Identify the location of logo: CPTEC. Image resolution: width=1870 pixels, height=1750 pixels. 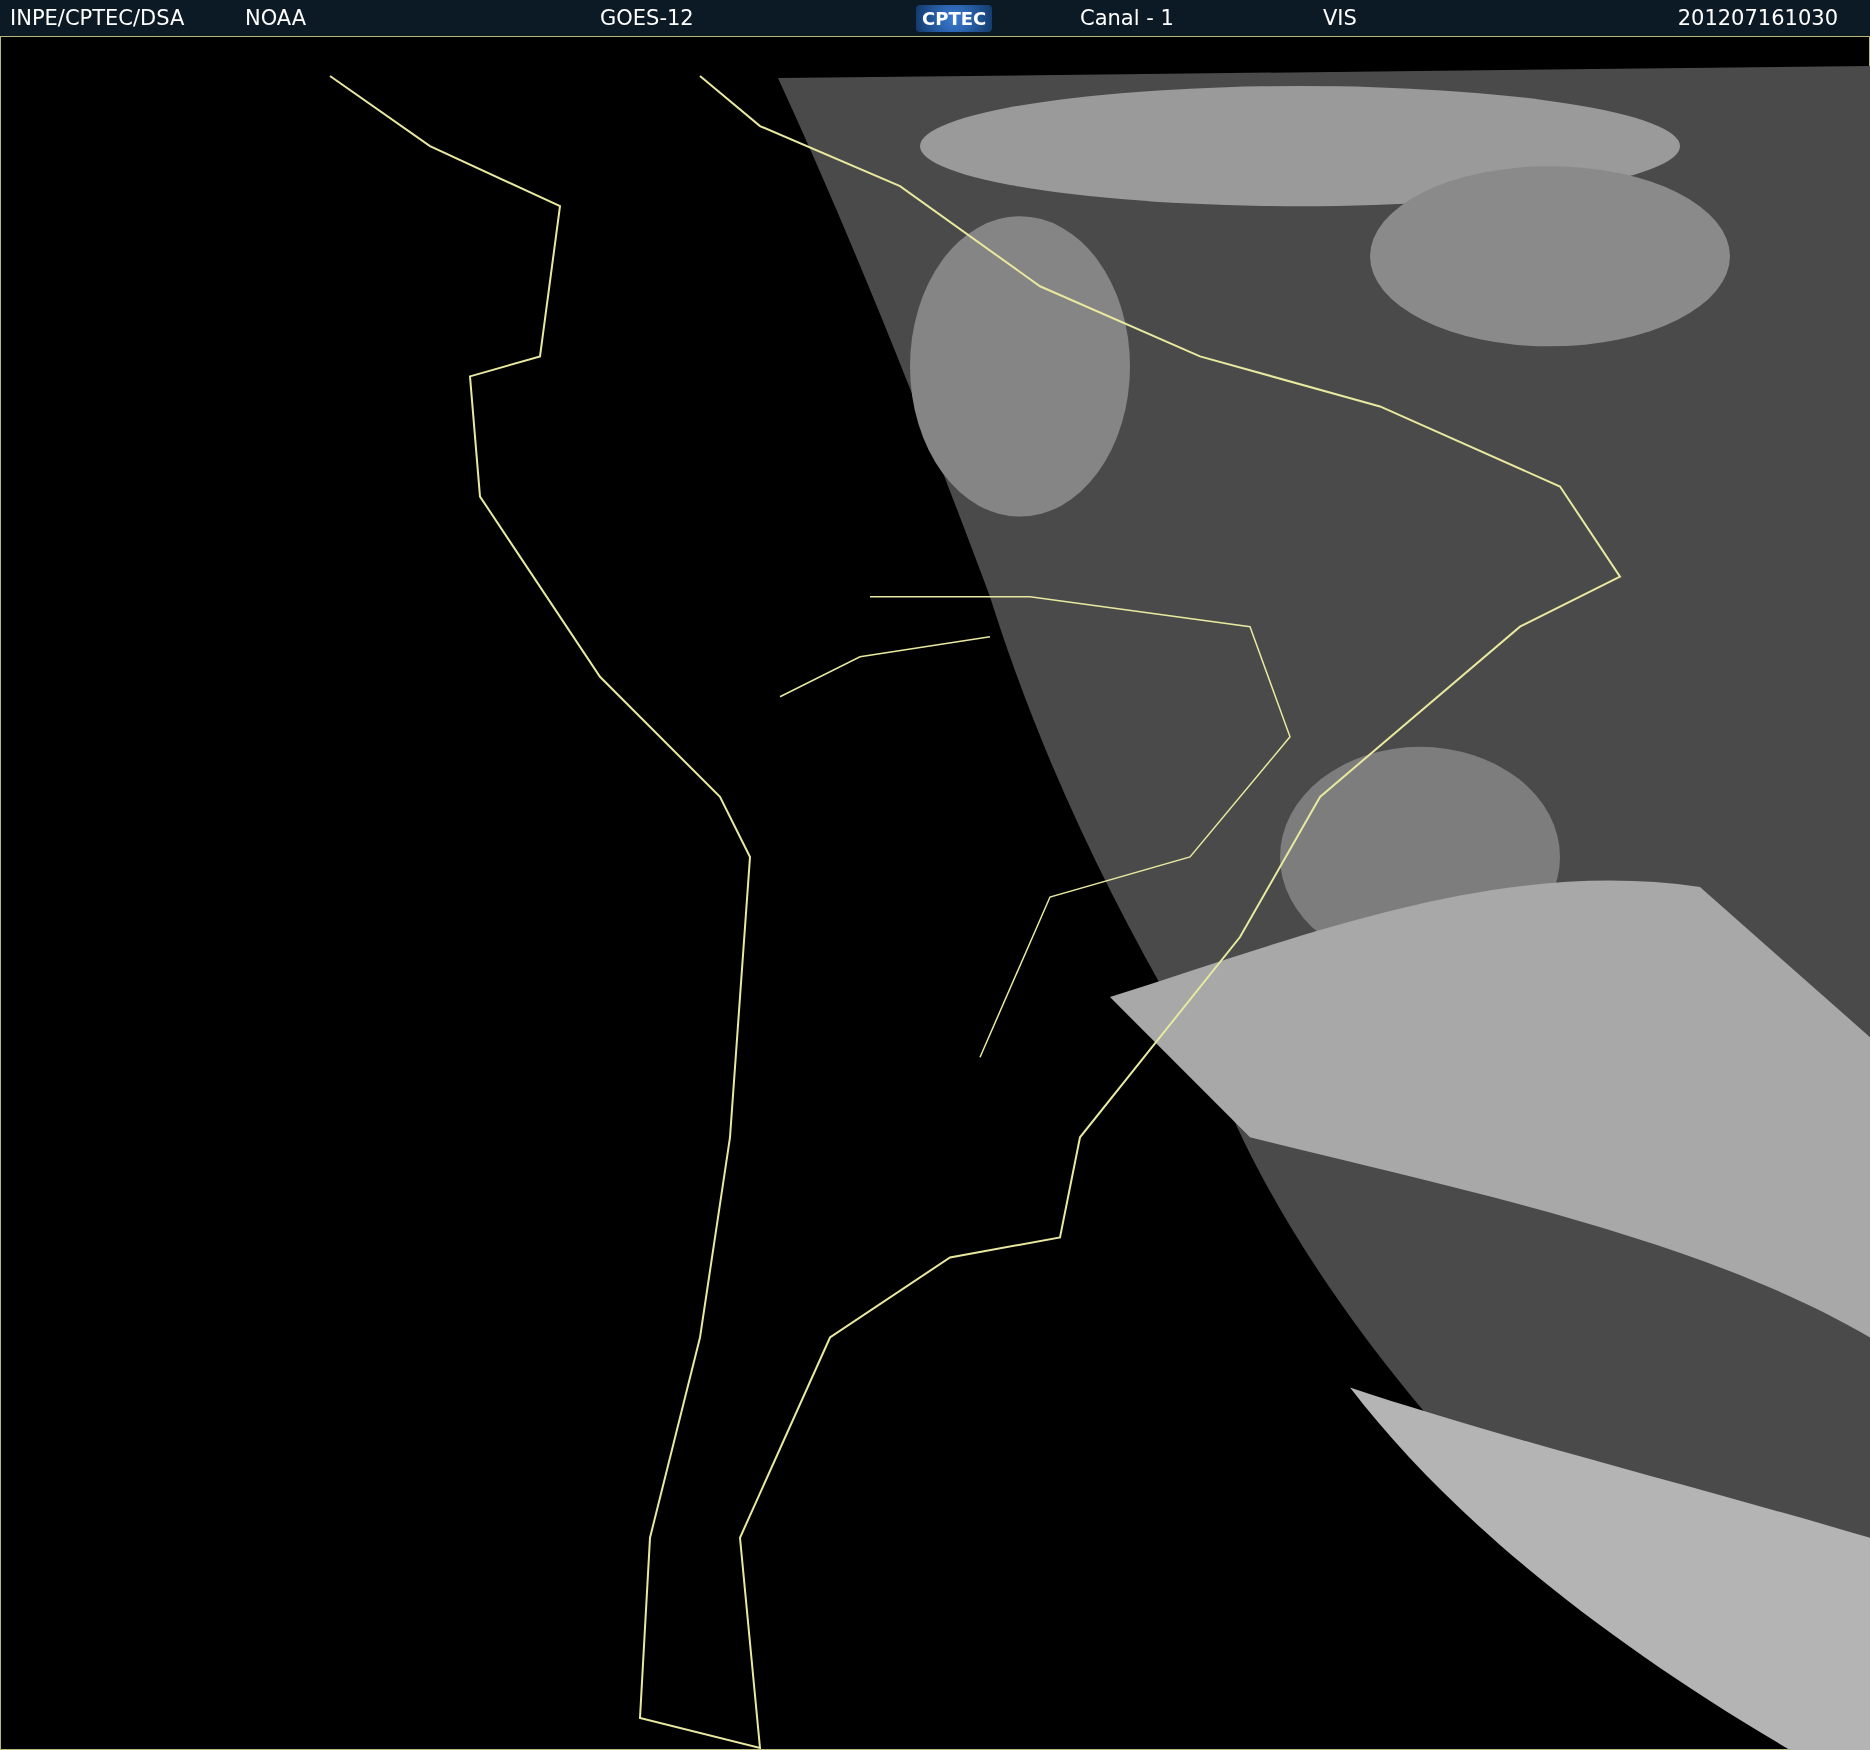
(954, 18).